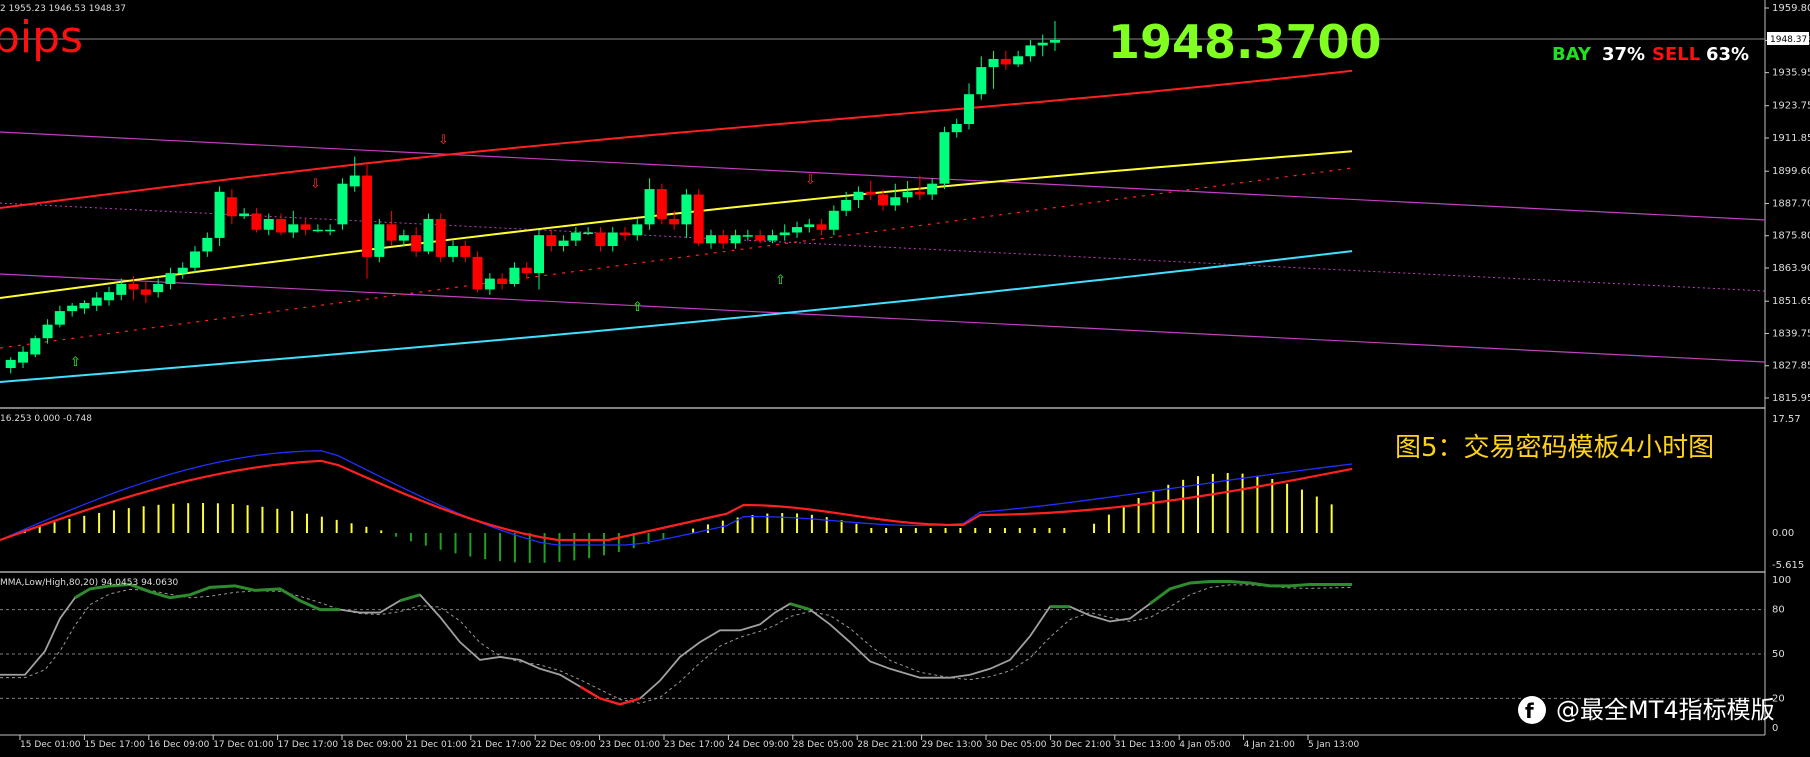  I want to click on time-axis-label: 29 Dec 13:00, so click(952, 745).